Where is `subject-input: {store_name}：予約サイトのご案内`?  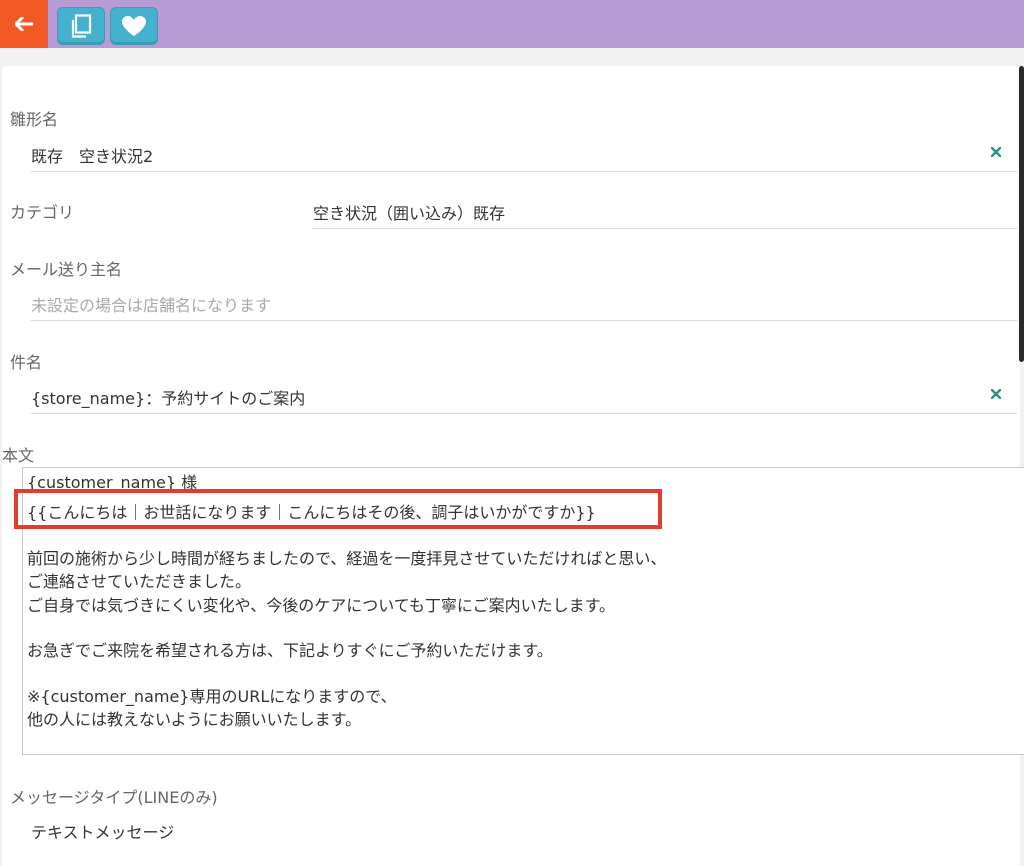 subject-input: {store_name}：予約サイトのご案内 is located at coordinates (168, 397).